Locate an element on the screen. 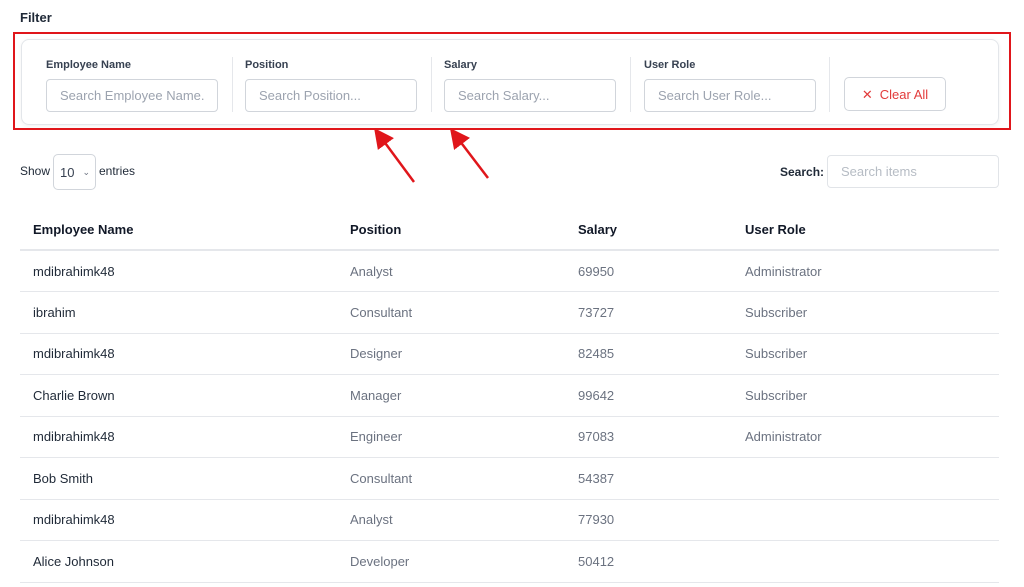 The image size is (1024, 587). cell-employee-name: Bob Smith is located at coordinates (178, 478).